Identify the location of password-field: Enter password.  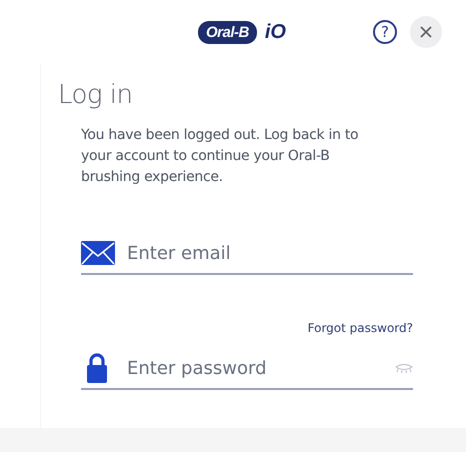
(255, 368).